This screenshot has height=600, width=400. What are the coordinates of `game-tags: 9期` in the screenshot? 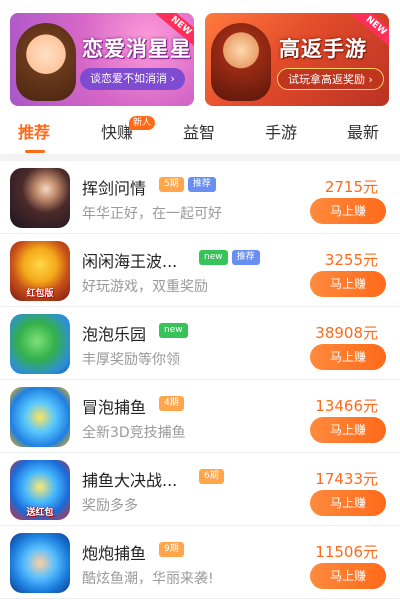 It's located at (171, 550).